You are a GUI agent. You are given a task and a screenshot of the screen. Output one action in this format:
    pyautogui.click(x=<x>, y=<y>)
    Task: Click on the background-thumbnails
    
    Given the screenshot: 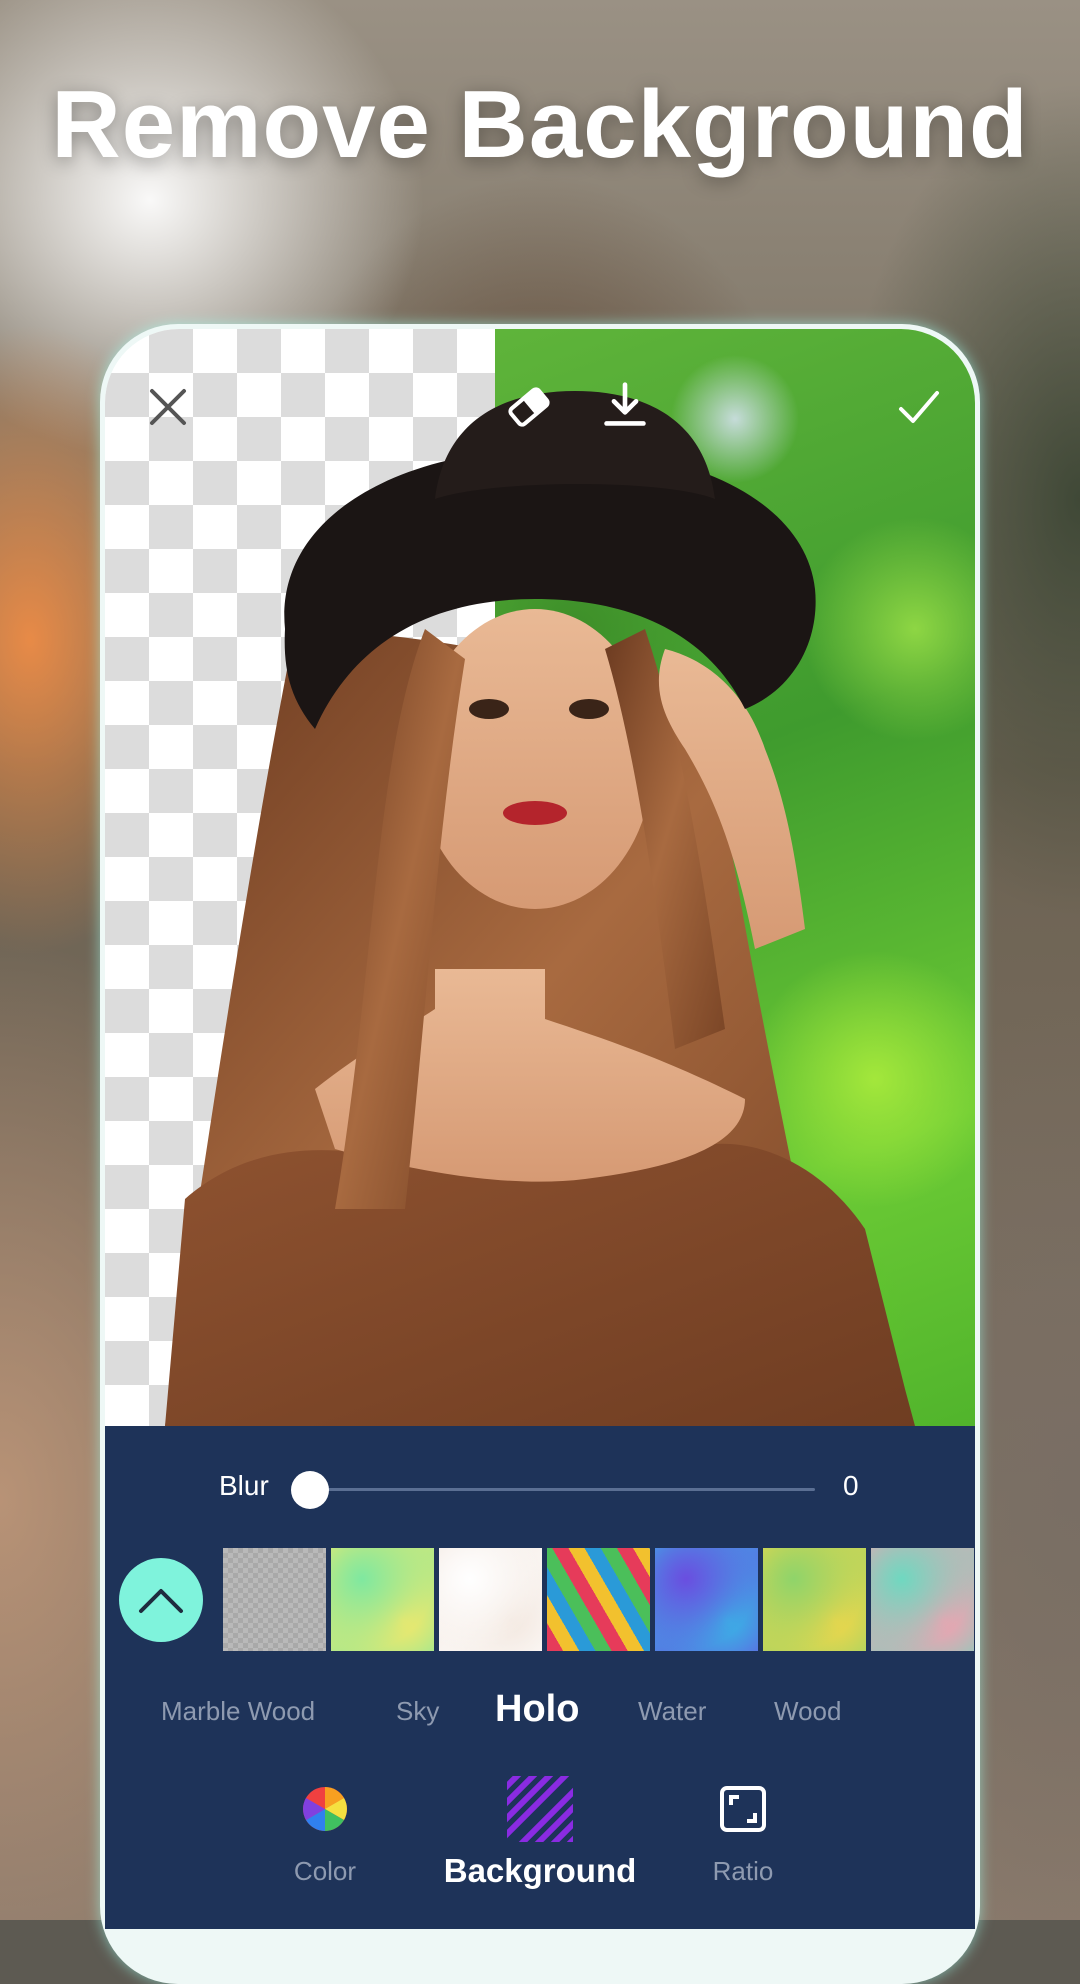 What is the action you would take?
    pyautogui.click(x=540, y=1600)
    